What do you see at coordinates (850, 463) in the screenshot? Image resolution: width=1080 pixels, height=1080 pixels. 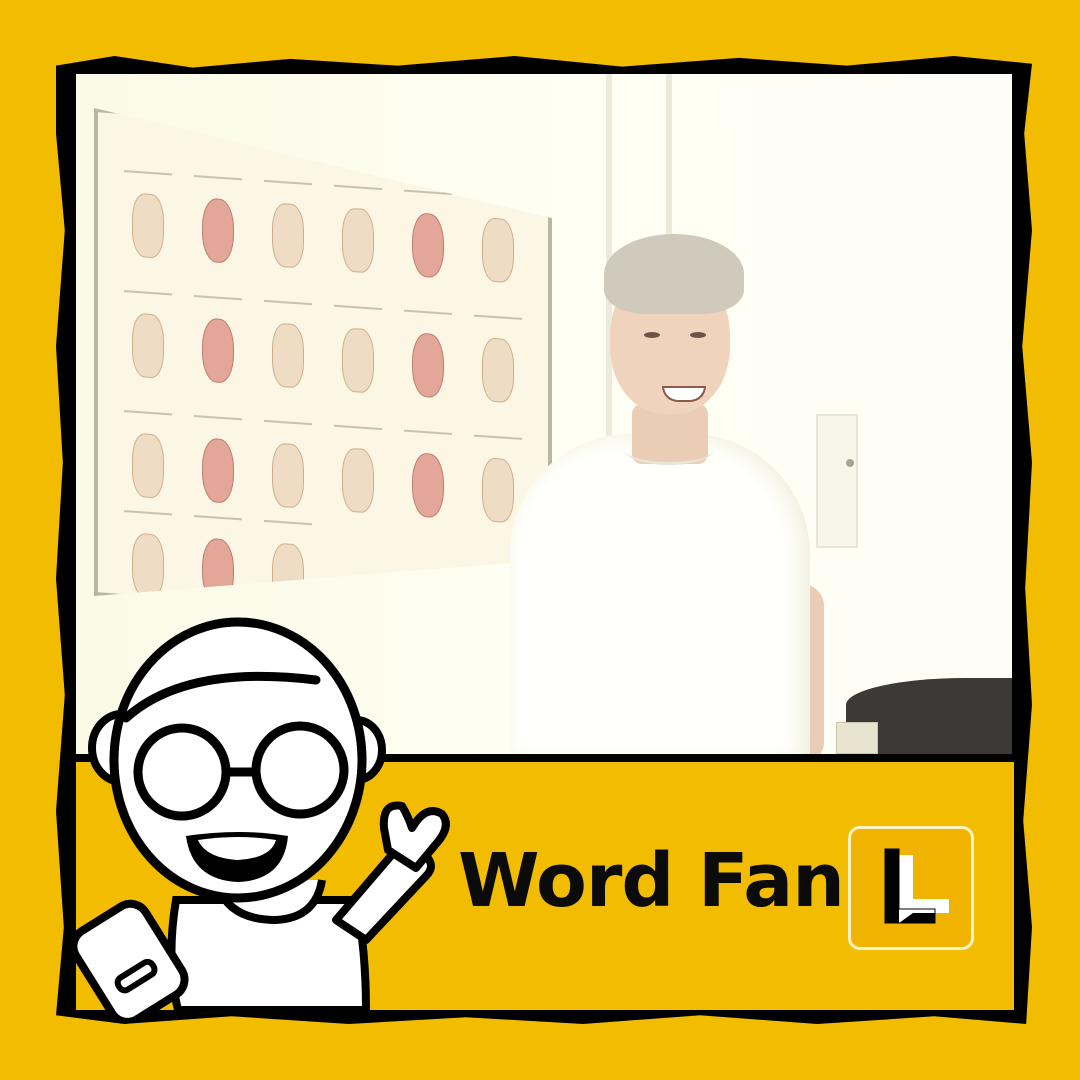 I see `door-knob` at bounding box center [850, 463].